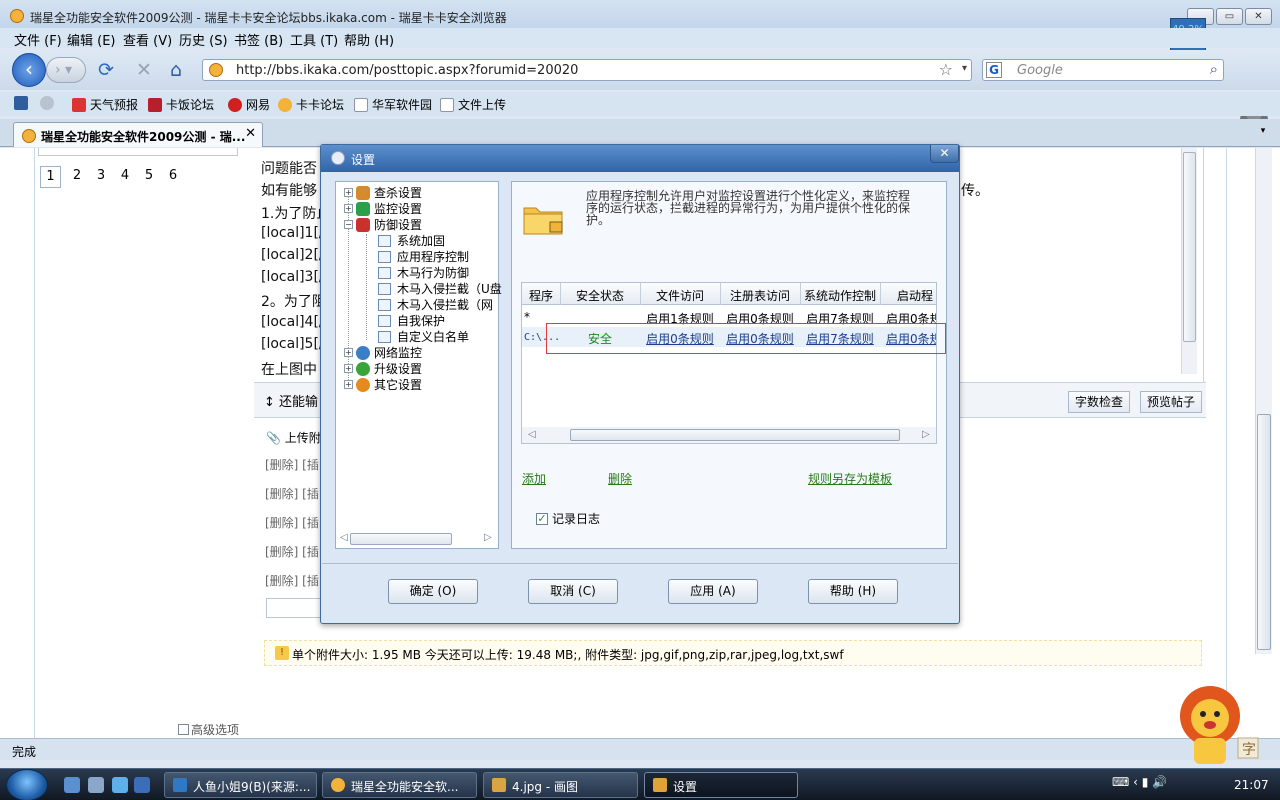 This screenshot has width=1280, height=800. What do you see at coordinates (173, 177) in the screenshot?
I see `page-link: 6` at bounding box center [173, 177].